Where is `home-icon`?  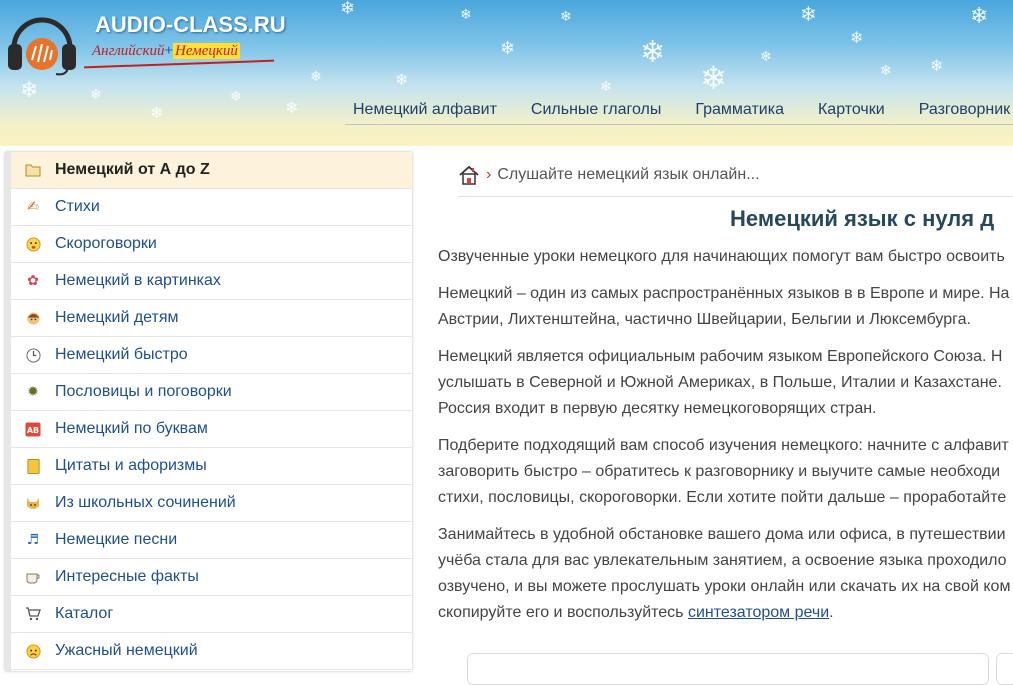
home-icon is located at coordinates (469, 175).